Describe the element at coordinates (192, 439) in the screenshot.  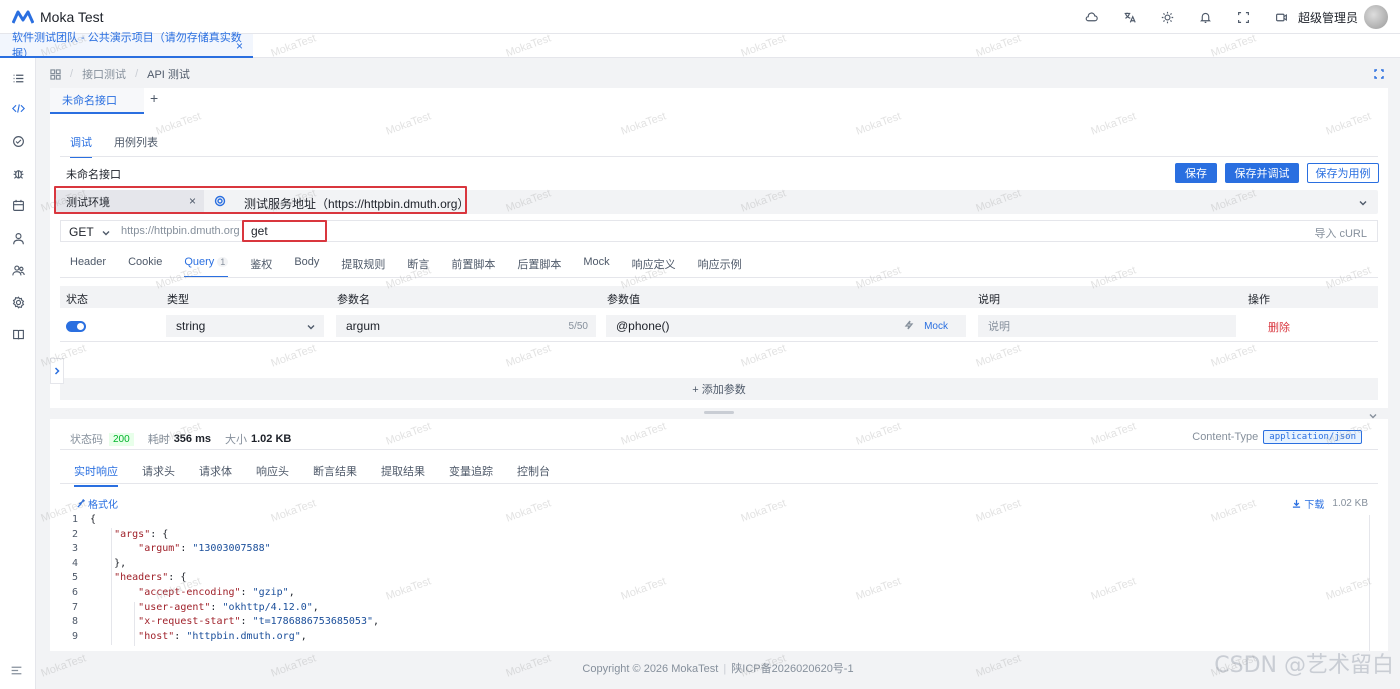
I see `time-value: 356 ms` at that location.